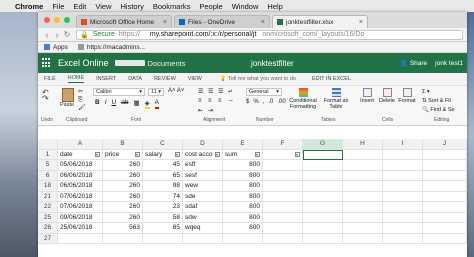  I want to click on breadcrumb-documents: Documents, so click(167, 63).